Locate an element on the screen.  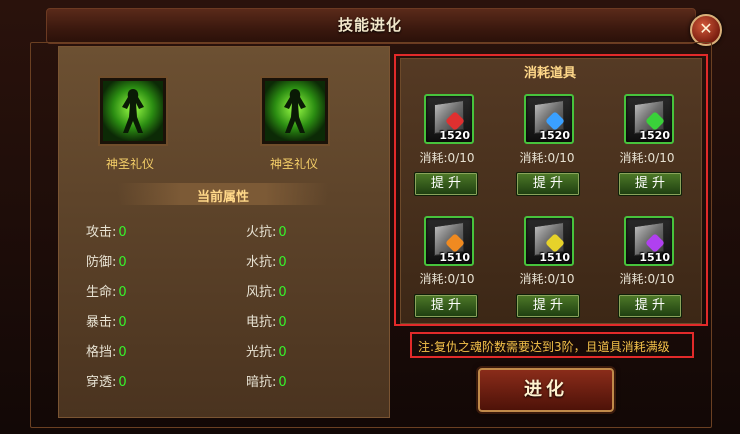
item-slot-green: 1520 is located at coordinates (649, 119).